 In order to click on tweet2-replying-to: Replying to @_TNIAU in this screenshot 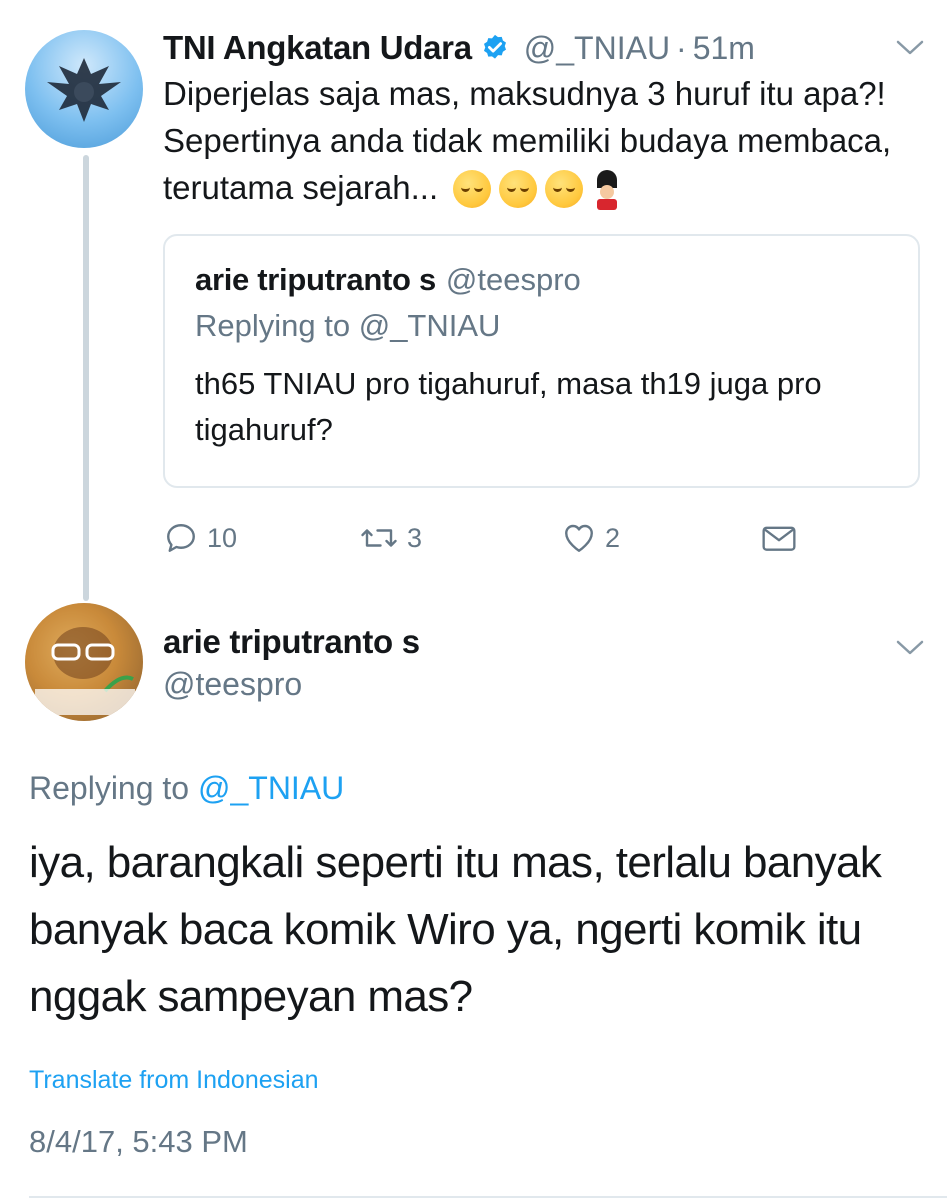, I will do `click(186, 788)`.